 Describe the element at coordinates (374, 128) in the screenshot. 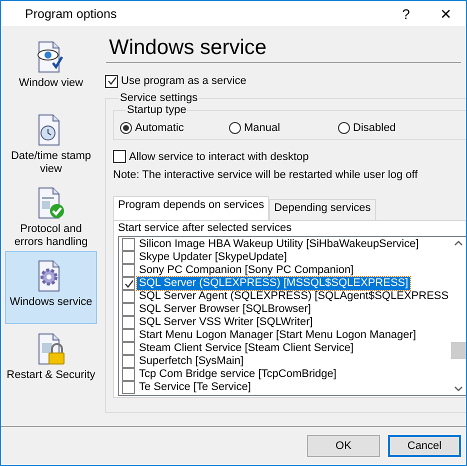

I see `radio-label: Disabled` at that location.